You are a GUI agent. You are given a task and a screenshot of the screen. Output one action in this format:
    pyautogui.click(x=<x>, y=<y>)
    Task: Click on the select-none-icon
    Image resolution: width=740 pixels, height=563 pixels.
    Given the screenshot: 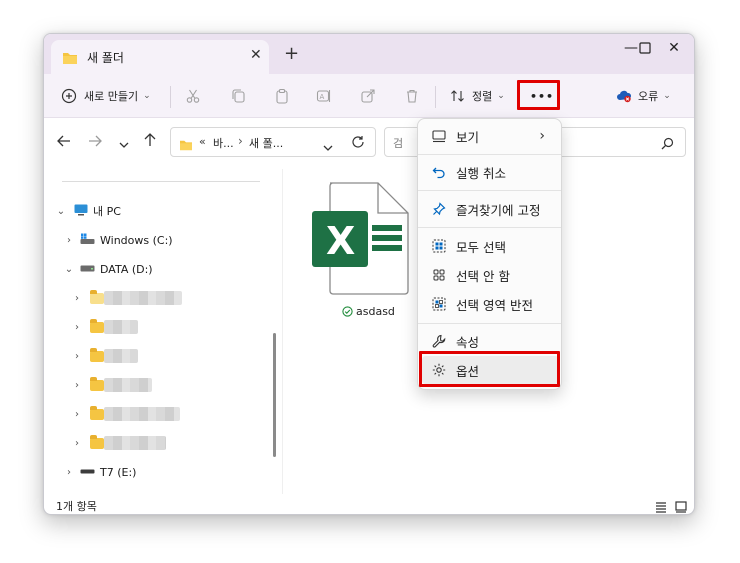 What is the action you would take?
    pyautogui.click(x=439, y=275)
    